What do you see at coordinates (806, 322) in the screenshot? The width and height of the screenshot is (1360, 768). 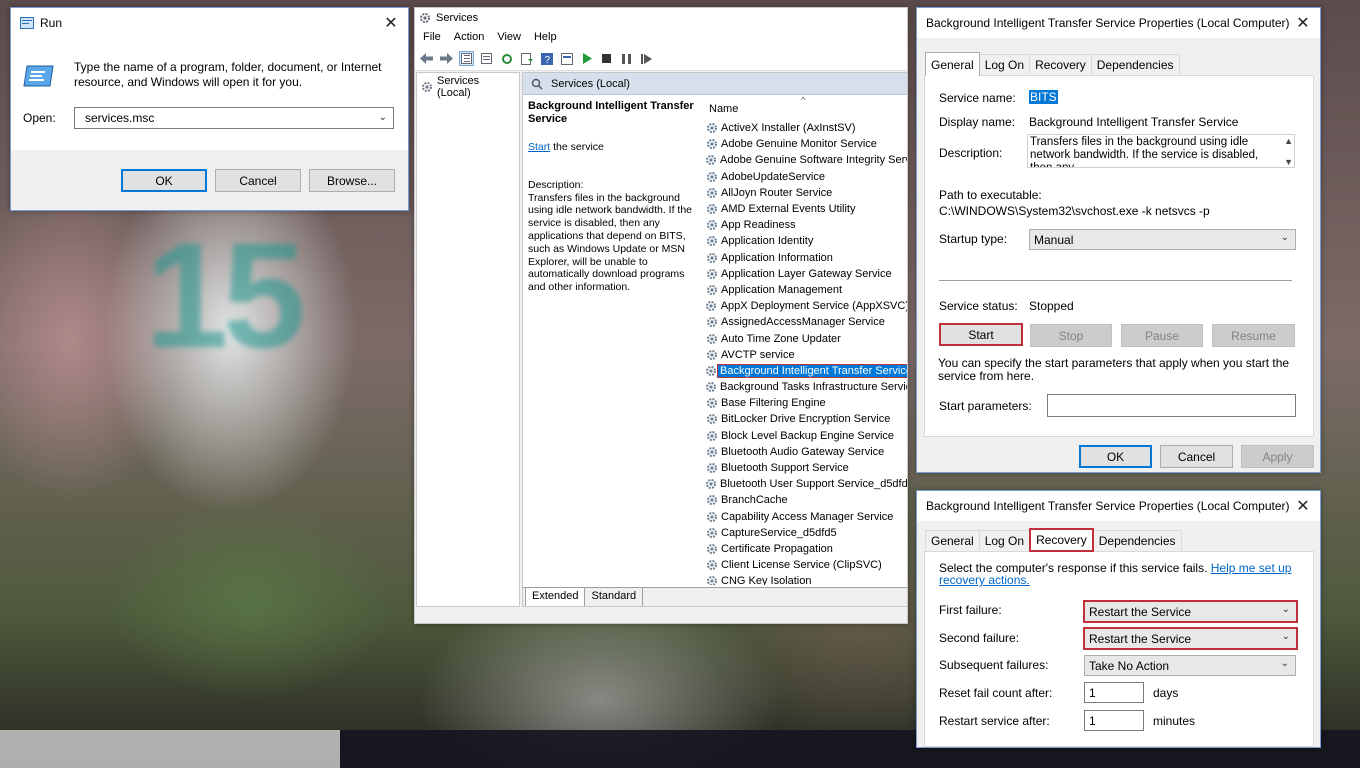 I see `service-row: AssignedAccessManager Service` at bounding box center [806, 322].